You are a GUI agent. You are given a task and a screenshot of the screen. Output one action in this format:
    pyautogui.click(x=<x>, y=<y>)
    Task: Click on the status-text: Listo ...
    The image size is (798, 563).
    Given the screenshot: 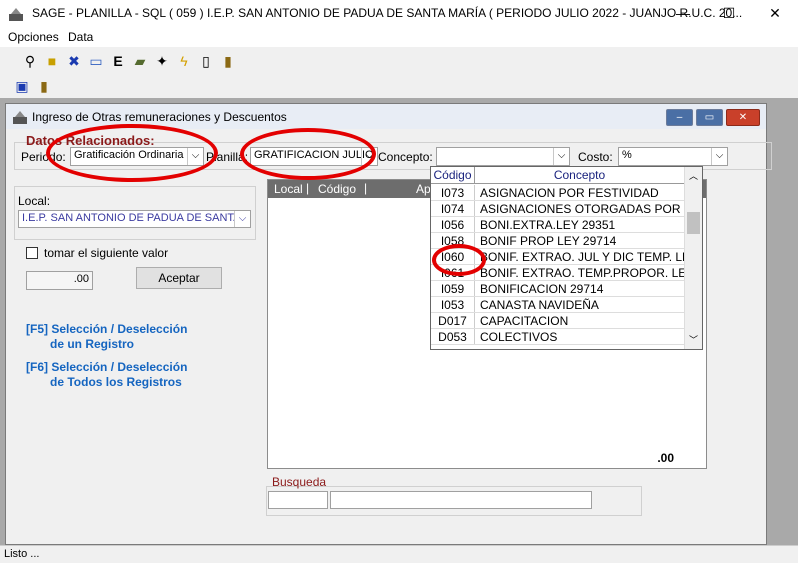 What is the action you would take?
    pyautogui.click(x=22, y=554)
    